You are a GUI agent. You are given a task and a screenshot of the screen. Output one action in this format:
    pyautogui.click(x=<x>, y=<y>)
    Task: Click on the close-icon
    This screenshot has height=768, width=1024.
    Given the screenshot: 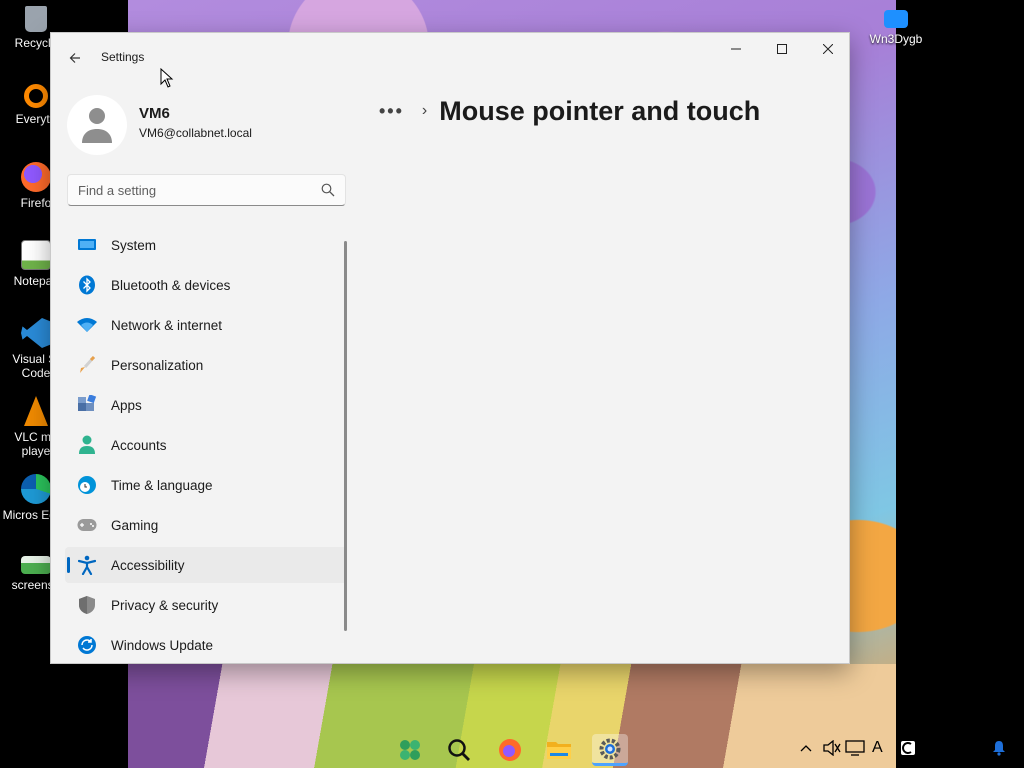 What is the action you would take?
    pyautogui.click(x=828, y=49)
    